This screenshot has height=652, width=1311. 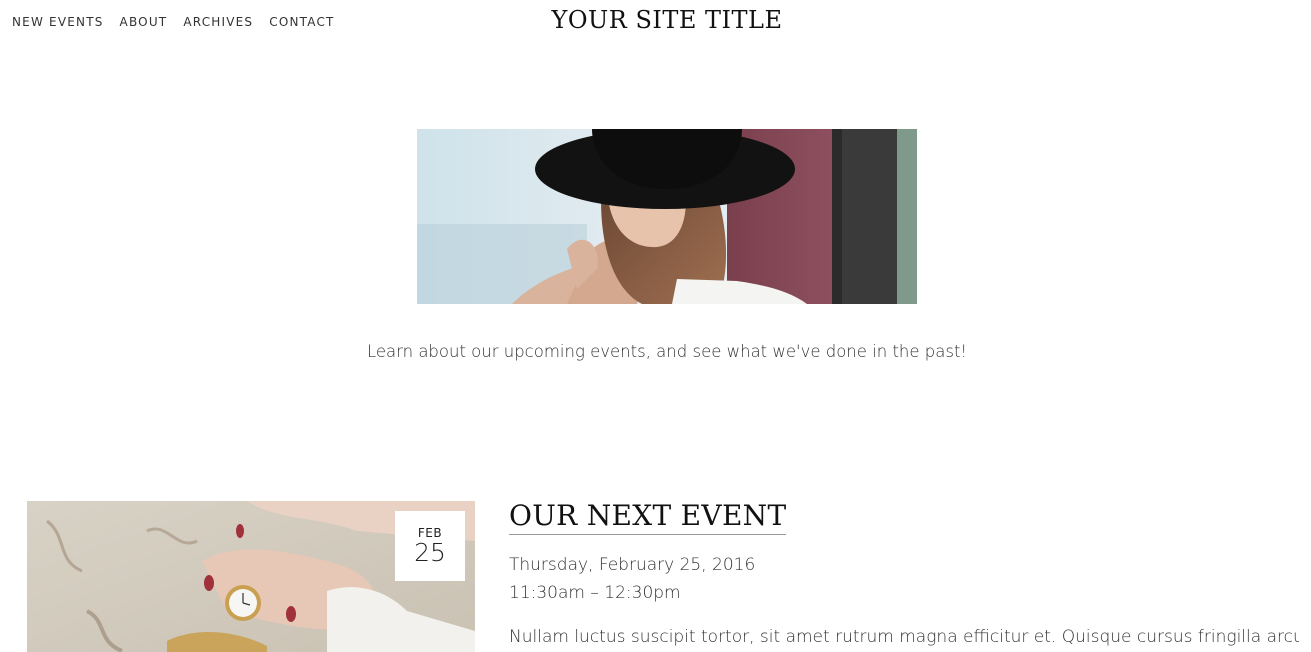 I want to click on site-title: YOUR SITE TITLE, so click(x=655, y=20).